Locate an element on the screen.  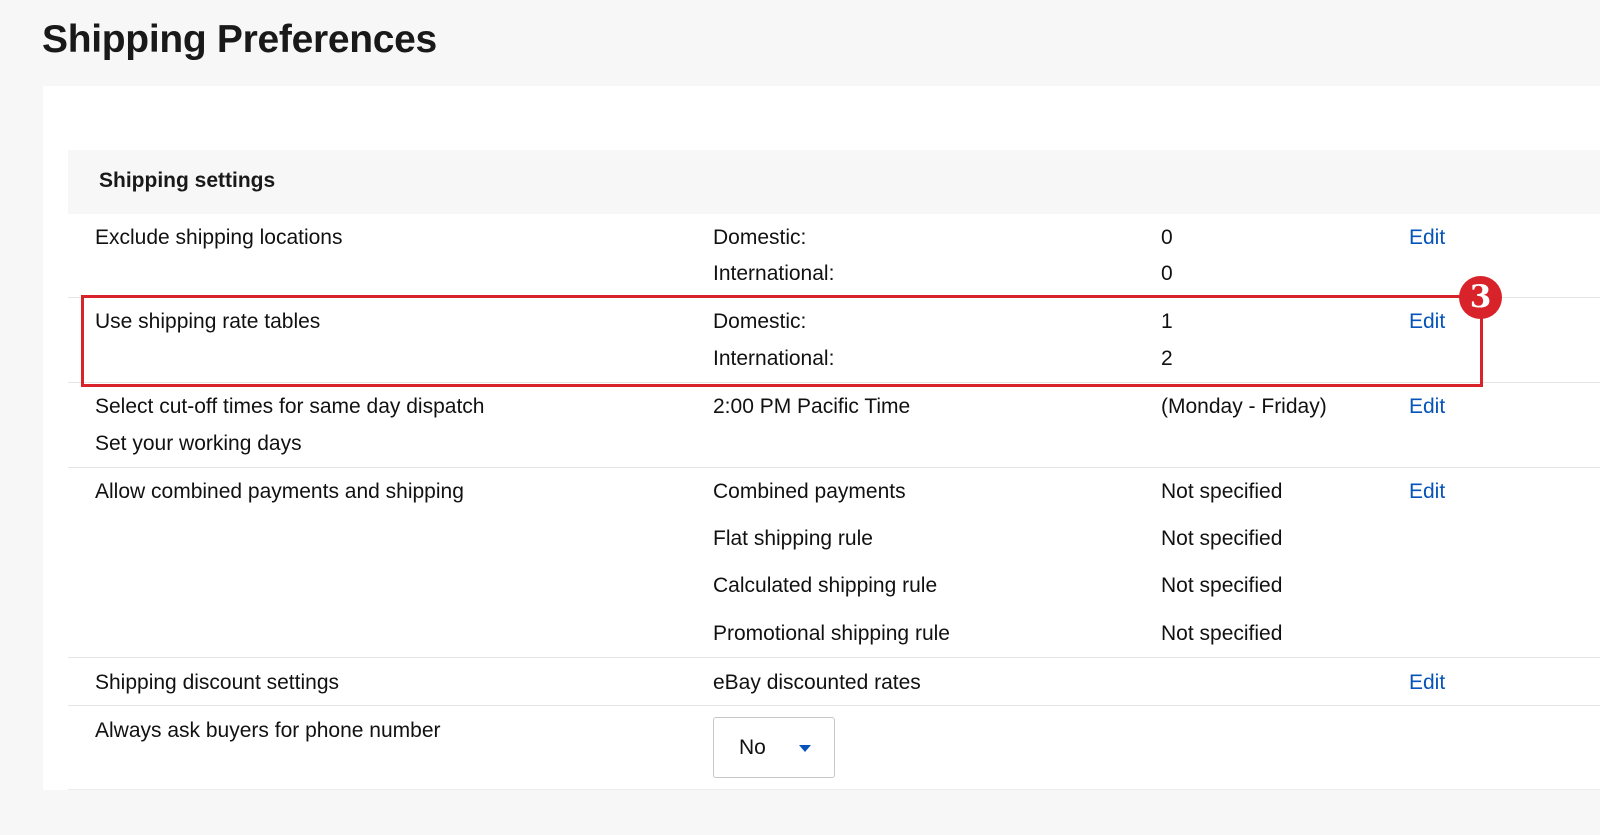
combined-payments-edit-link: Edit is located at coordinates (1427, 492).